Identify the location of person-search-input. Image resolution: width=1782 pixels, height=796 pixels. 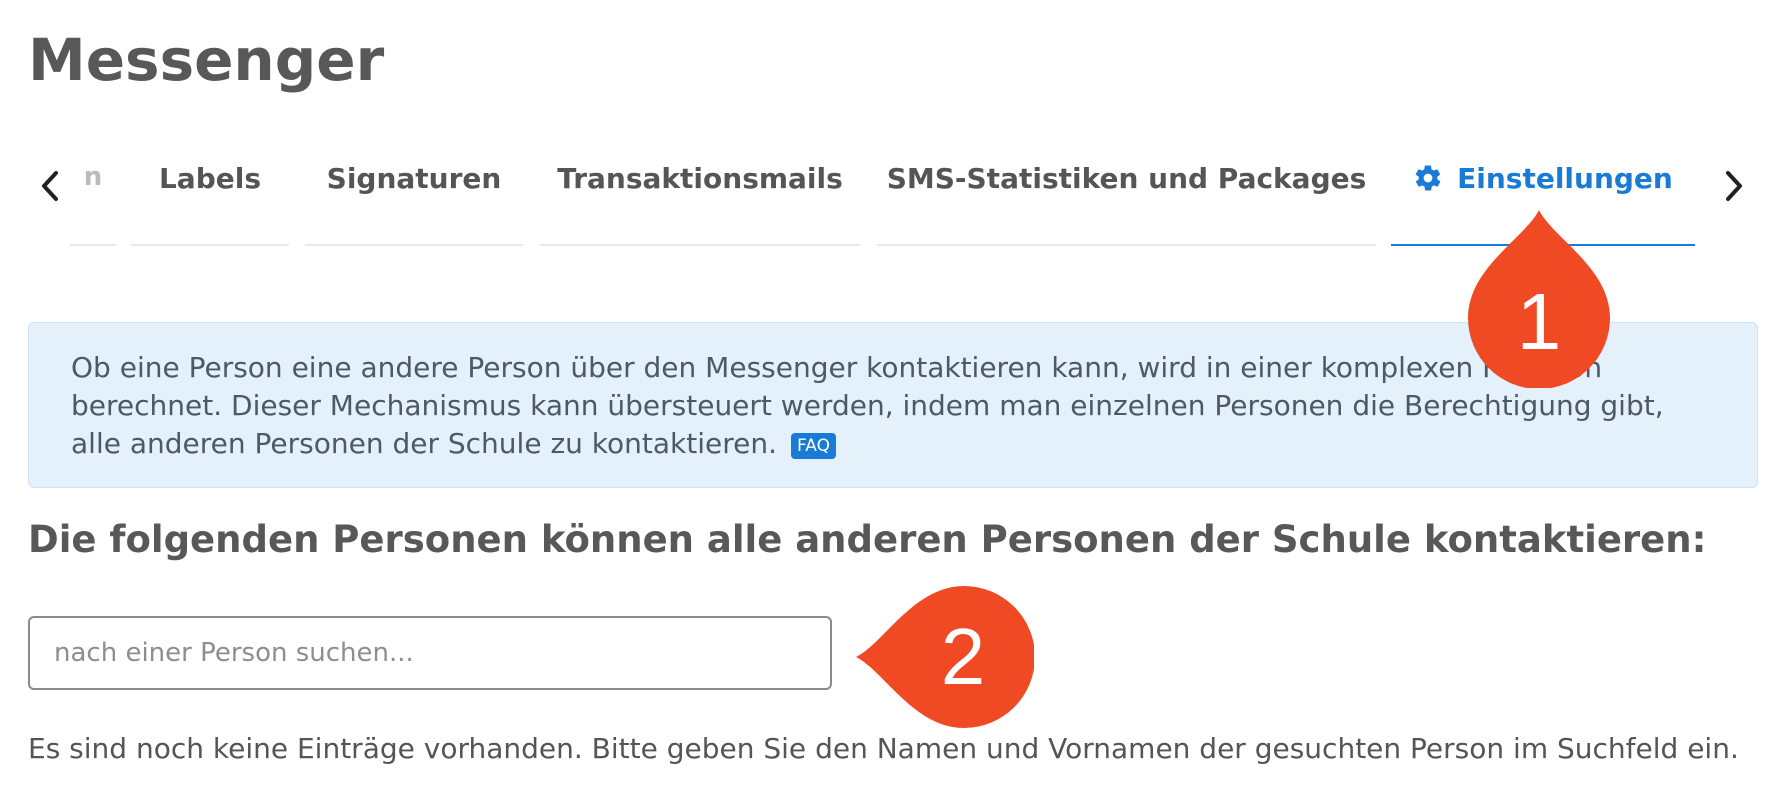
(430, 653).